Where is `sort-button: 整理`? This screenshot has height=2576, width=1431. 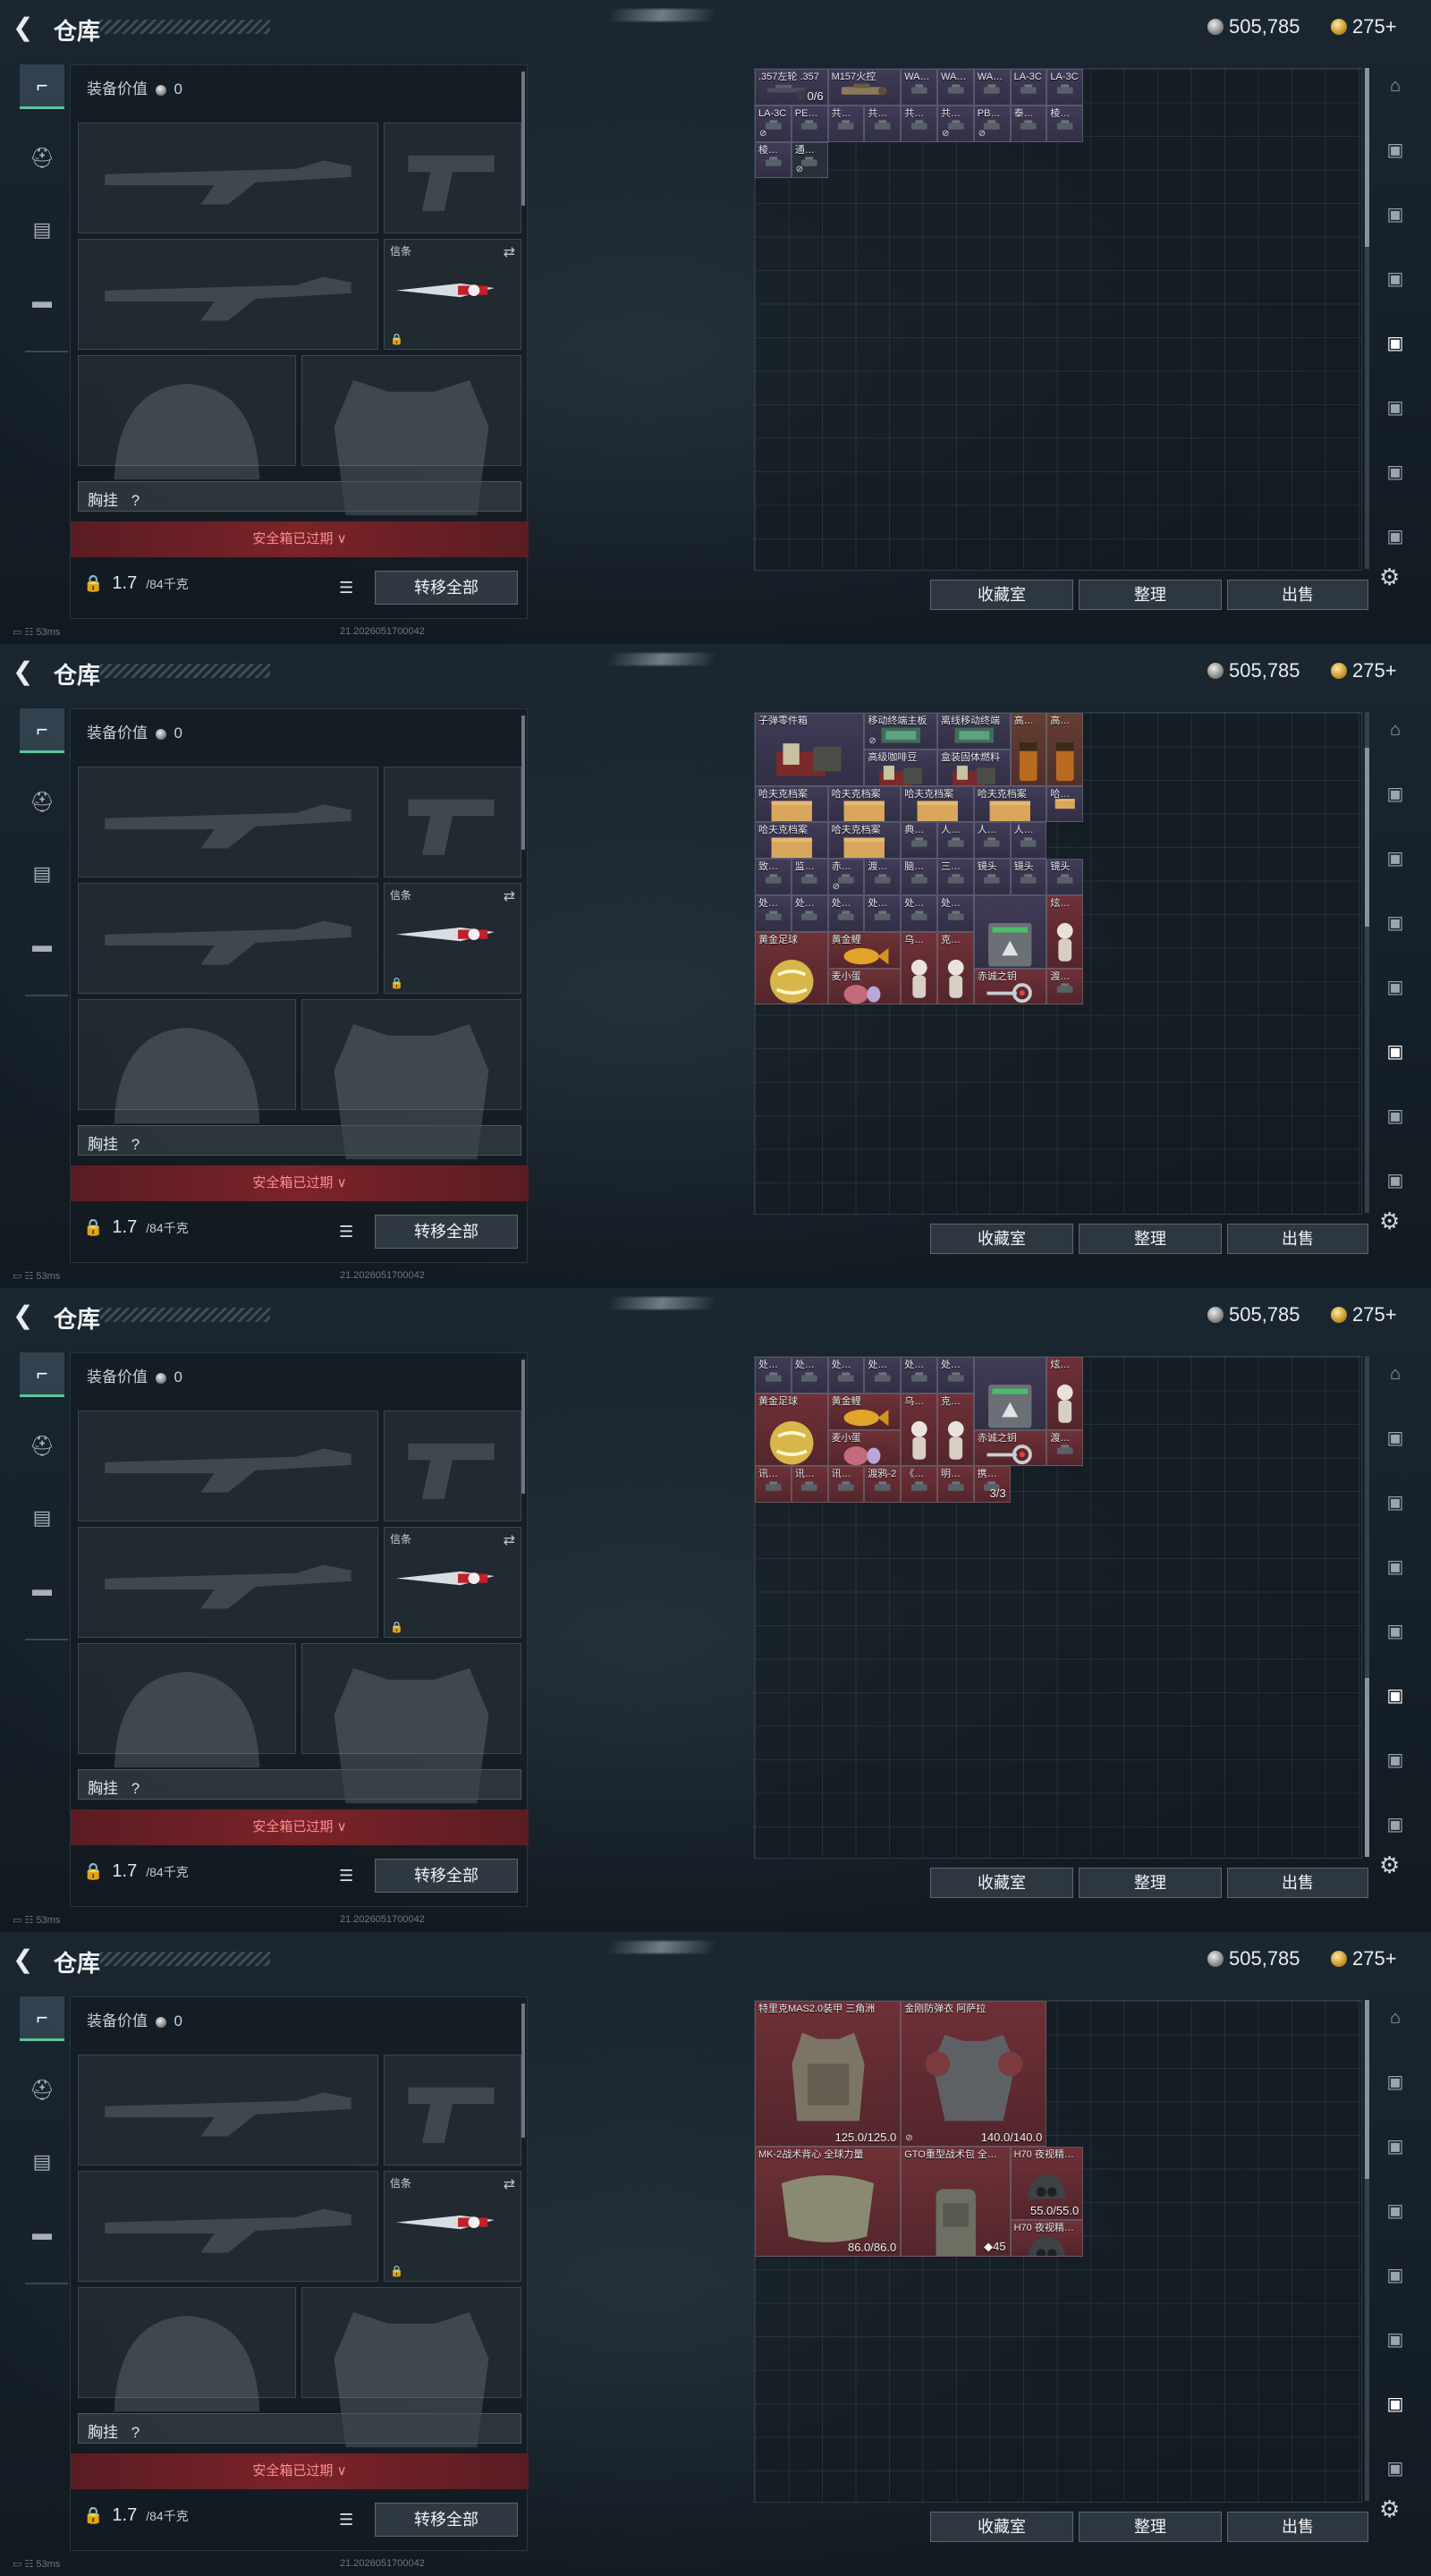 sort-button: 整理 is located at coordinates (1150, 2527).